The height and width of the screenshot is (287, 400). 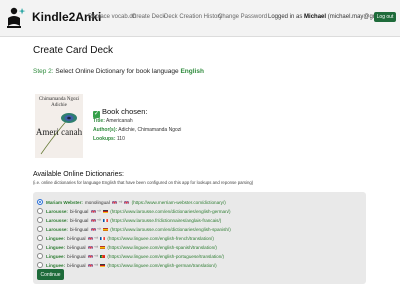 I want to click on checkmark-icon: ✓, so click(x=96, y=114).